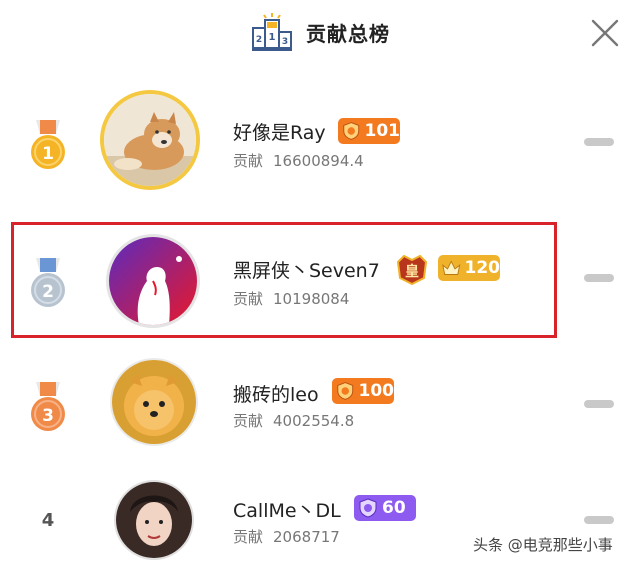  I want to click on level-number: 60, so click(394, 508).